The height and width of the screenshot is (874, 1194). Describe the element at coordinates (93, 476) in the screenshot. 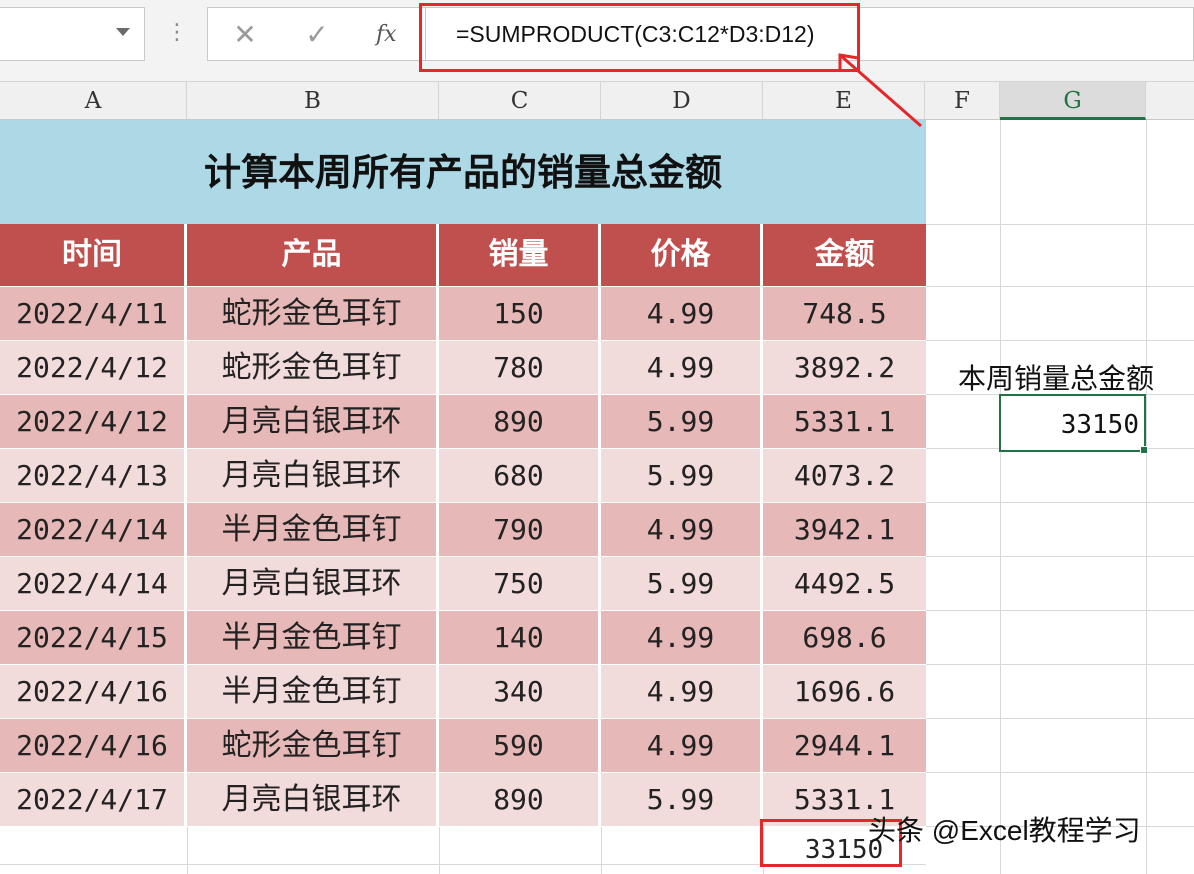

I see `cell-date: 2022/4/13` at that location.